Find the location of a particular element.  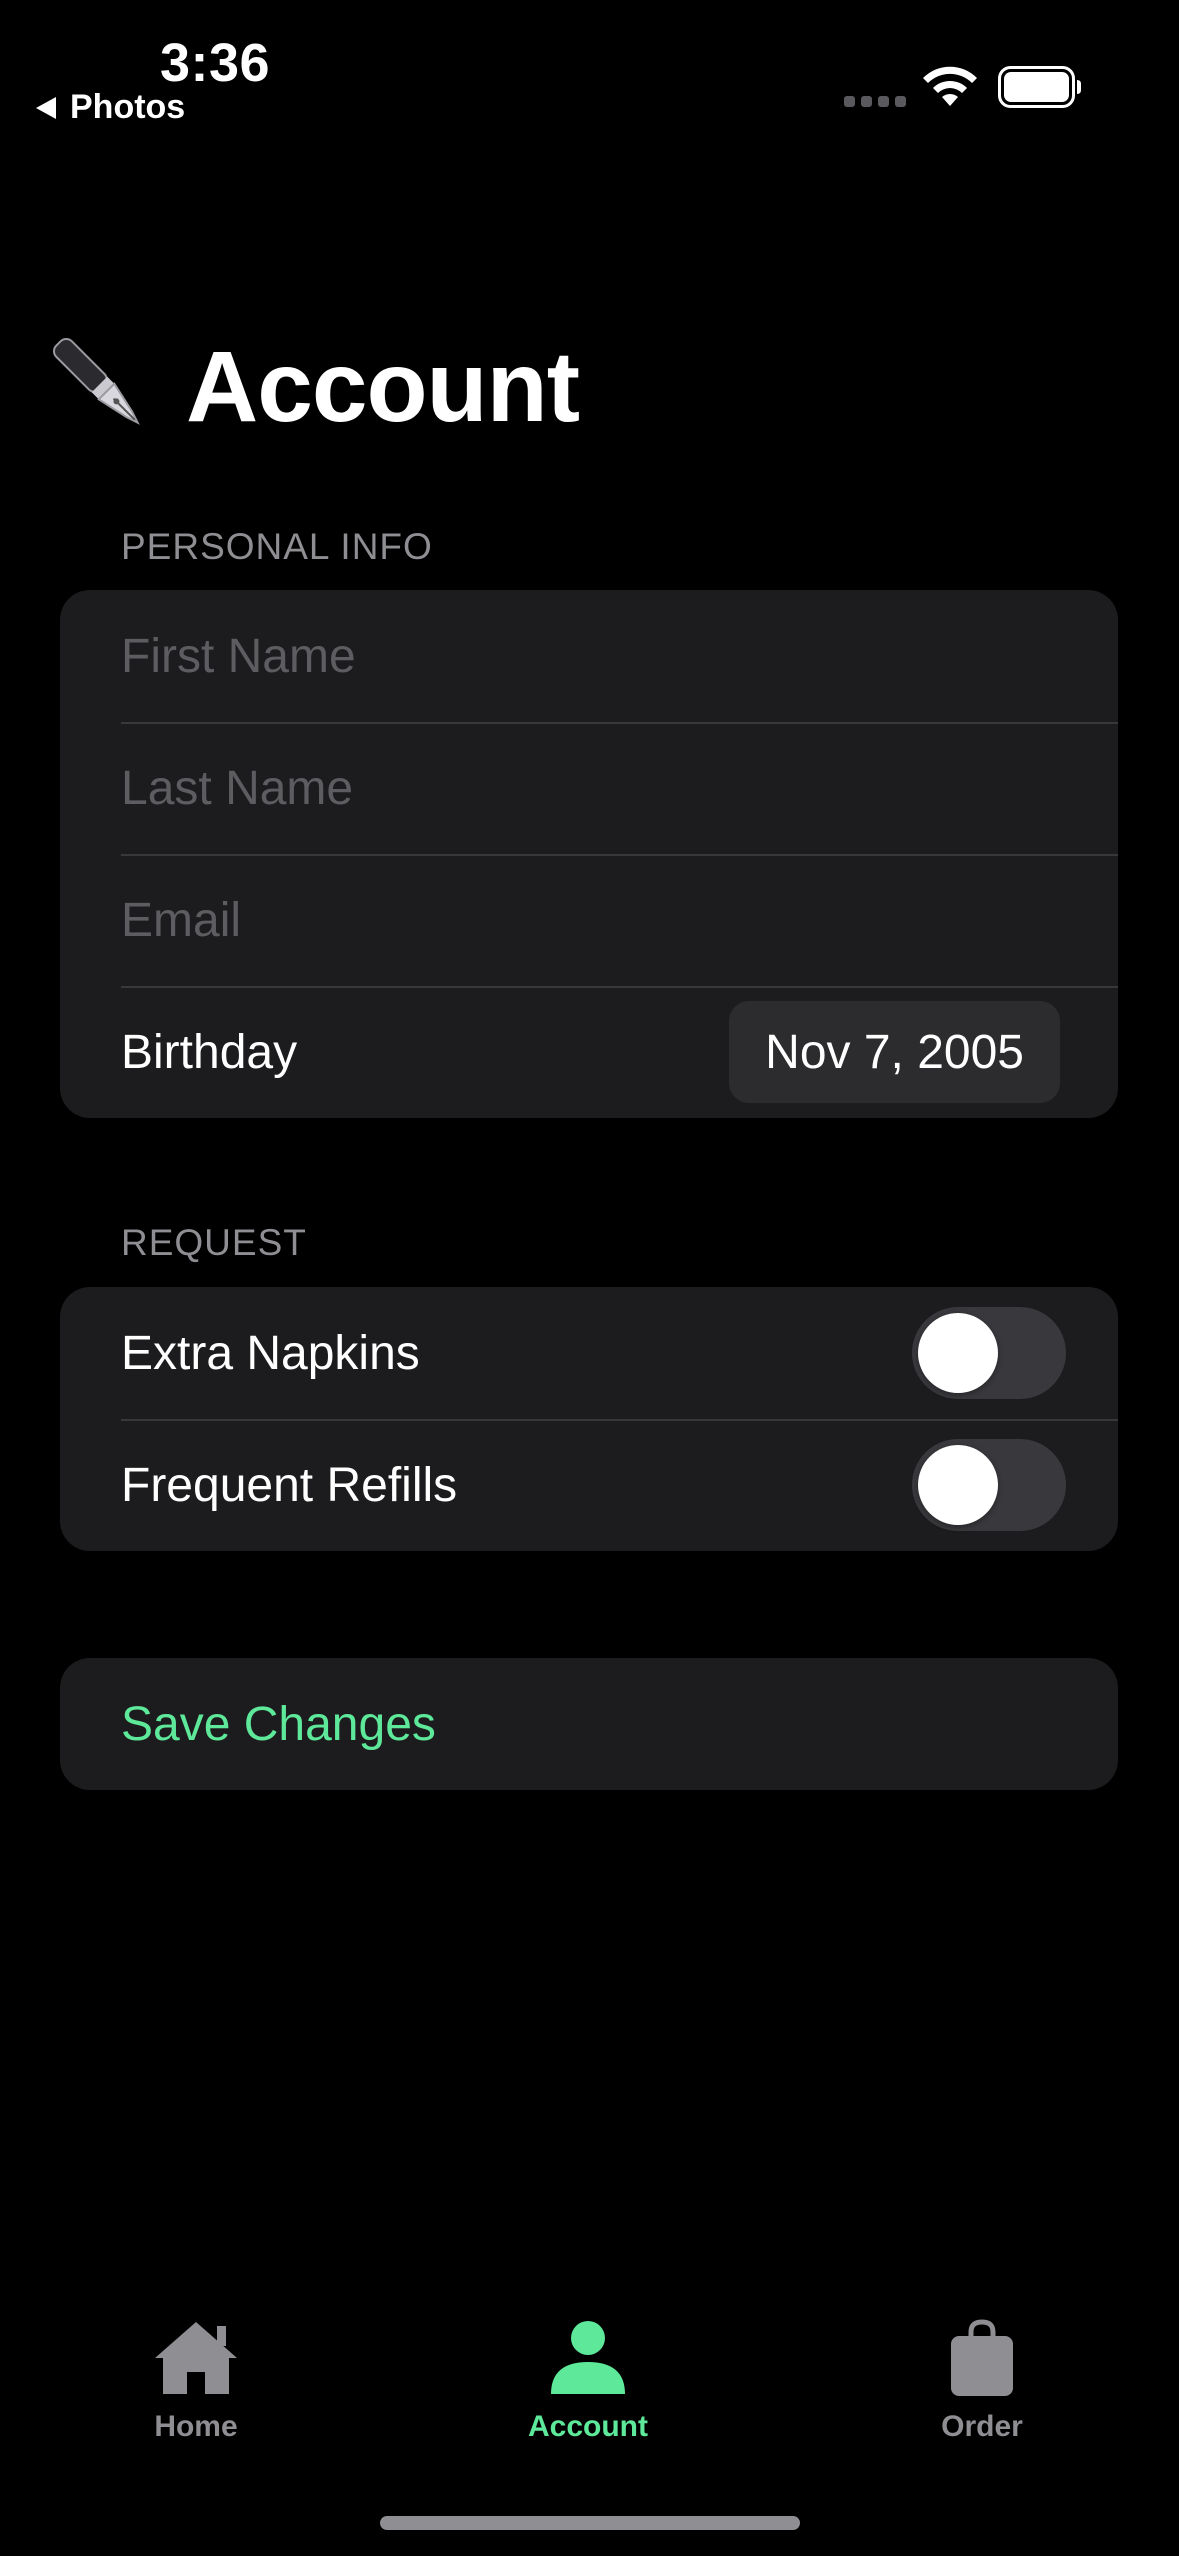

battery-icon is located at coordinates (1039, 87).